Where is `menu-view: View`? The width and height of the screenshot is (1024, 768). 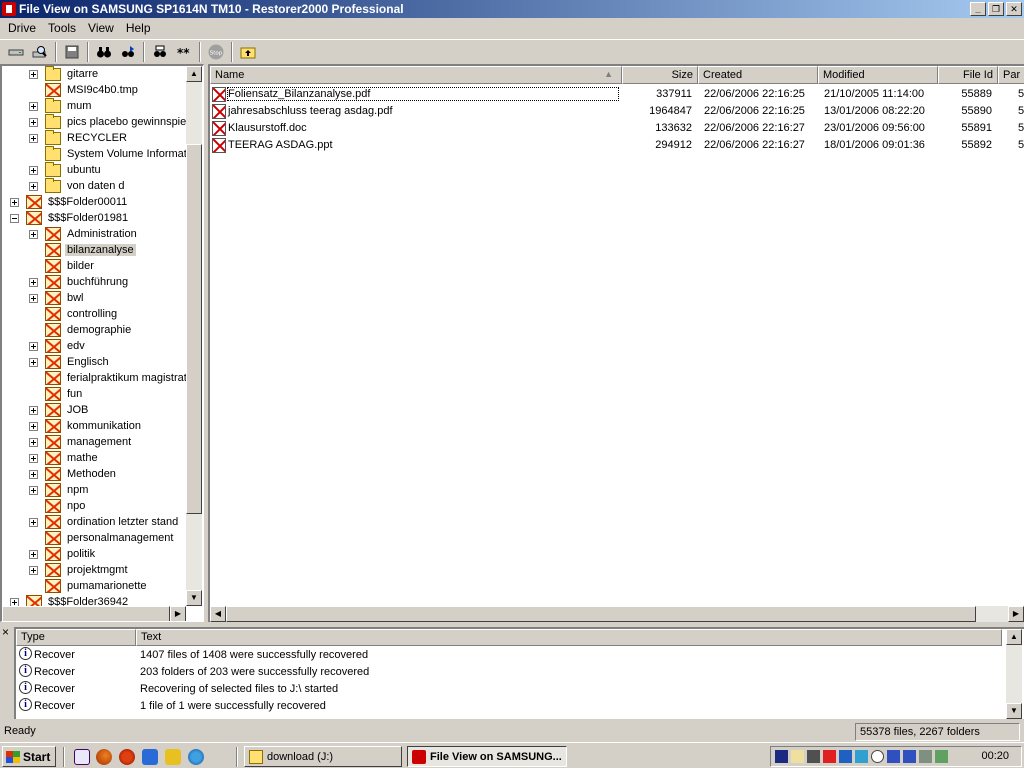
menu-view: View is located at coordinates (101, 28).